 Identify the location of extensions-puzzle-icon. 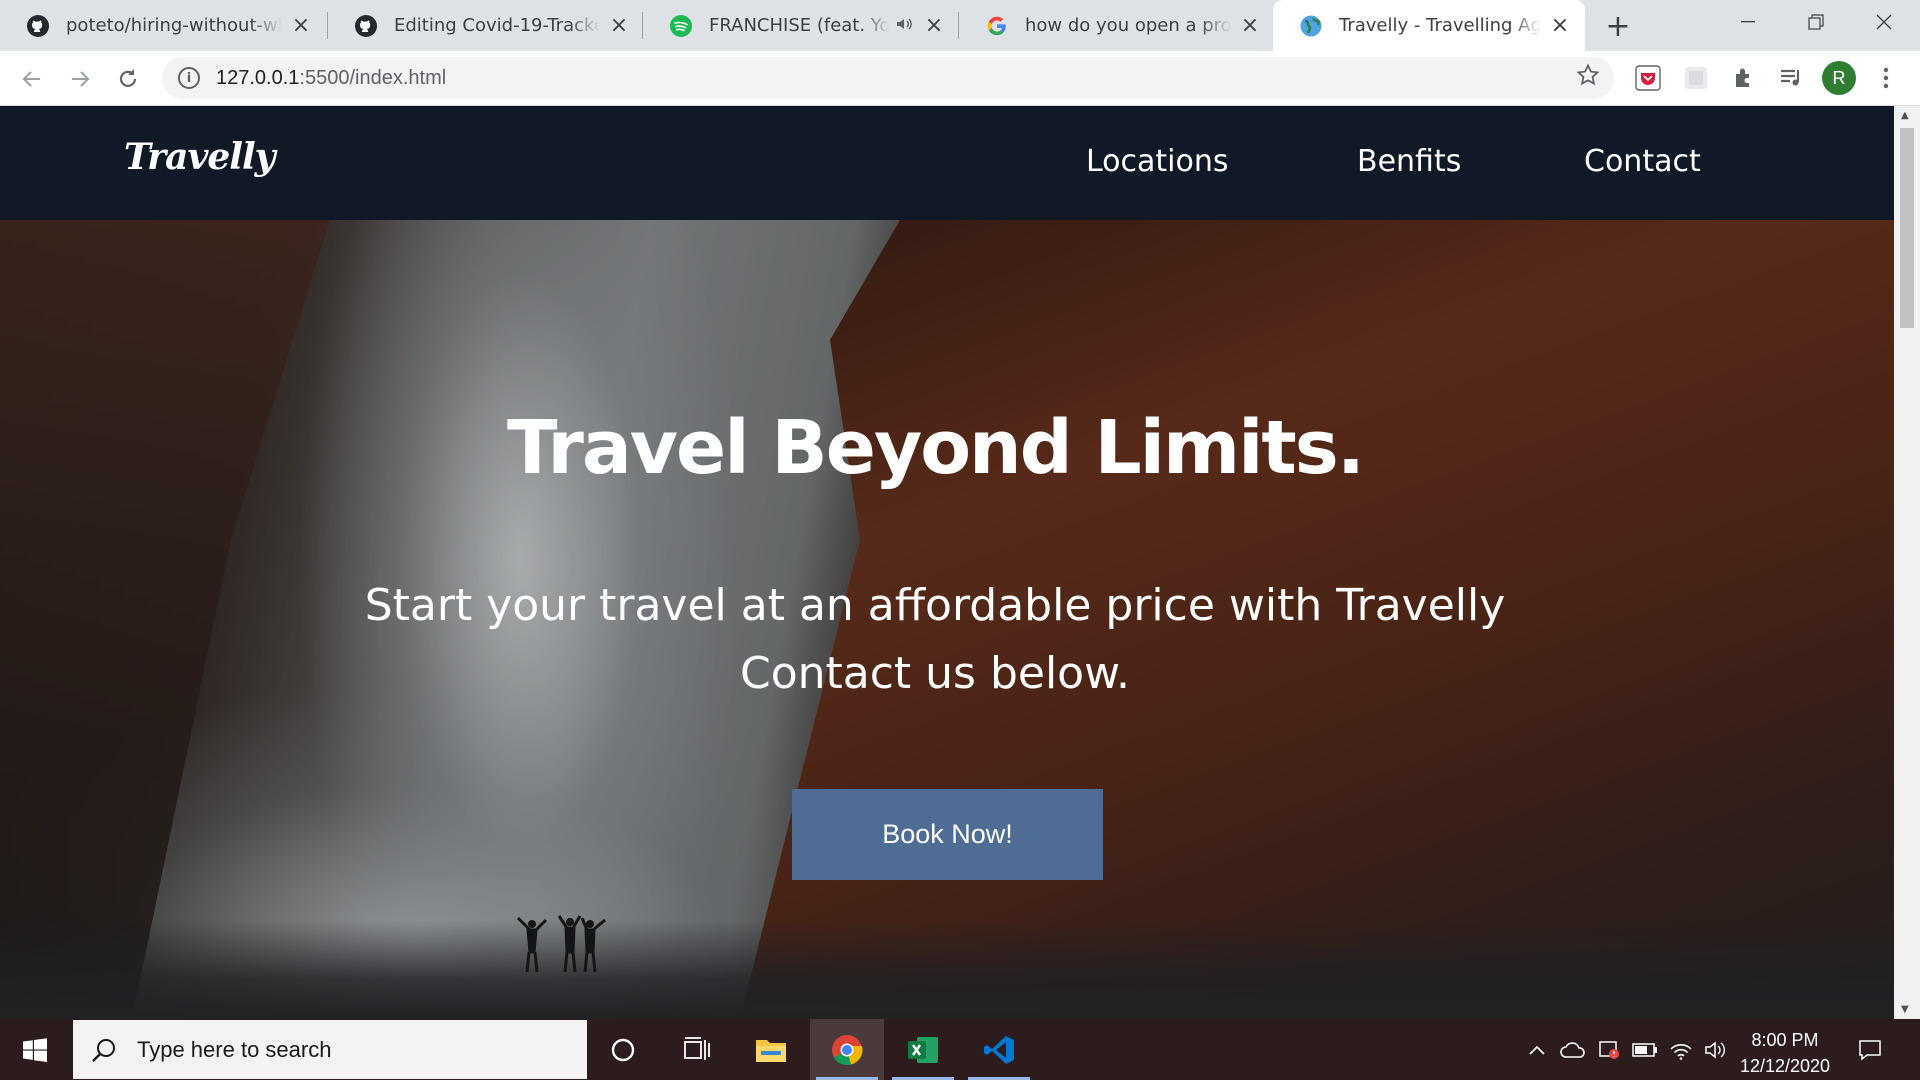
(1744, 78).